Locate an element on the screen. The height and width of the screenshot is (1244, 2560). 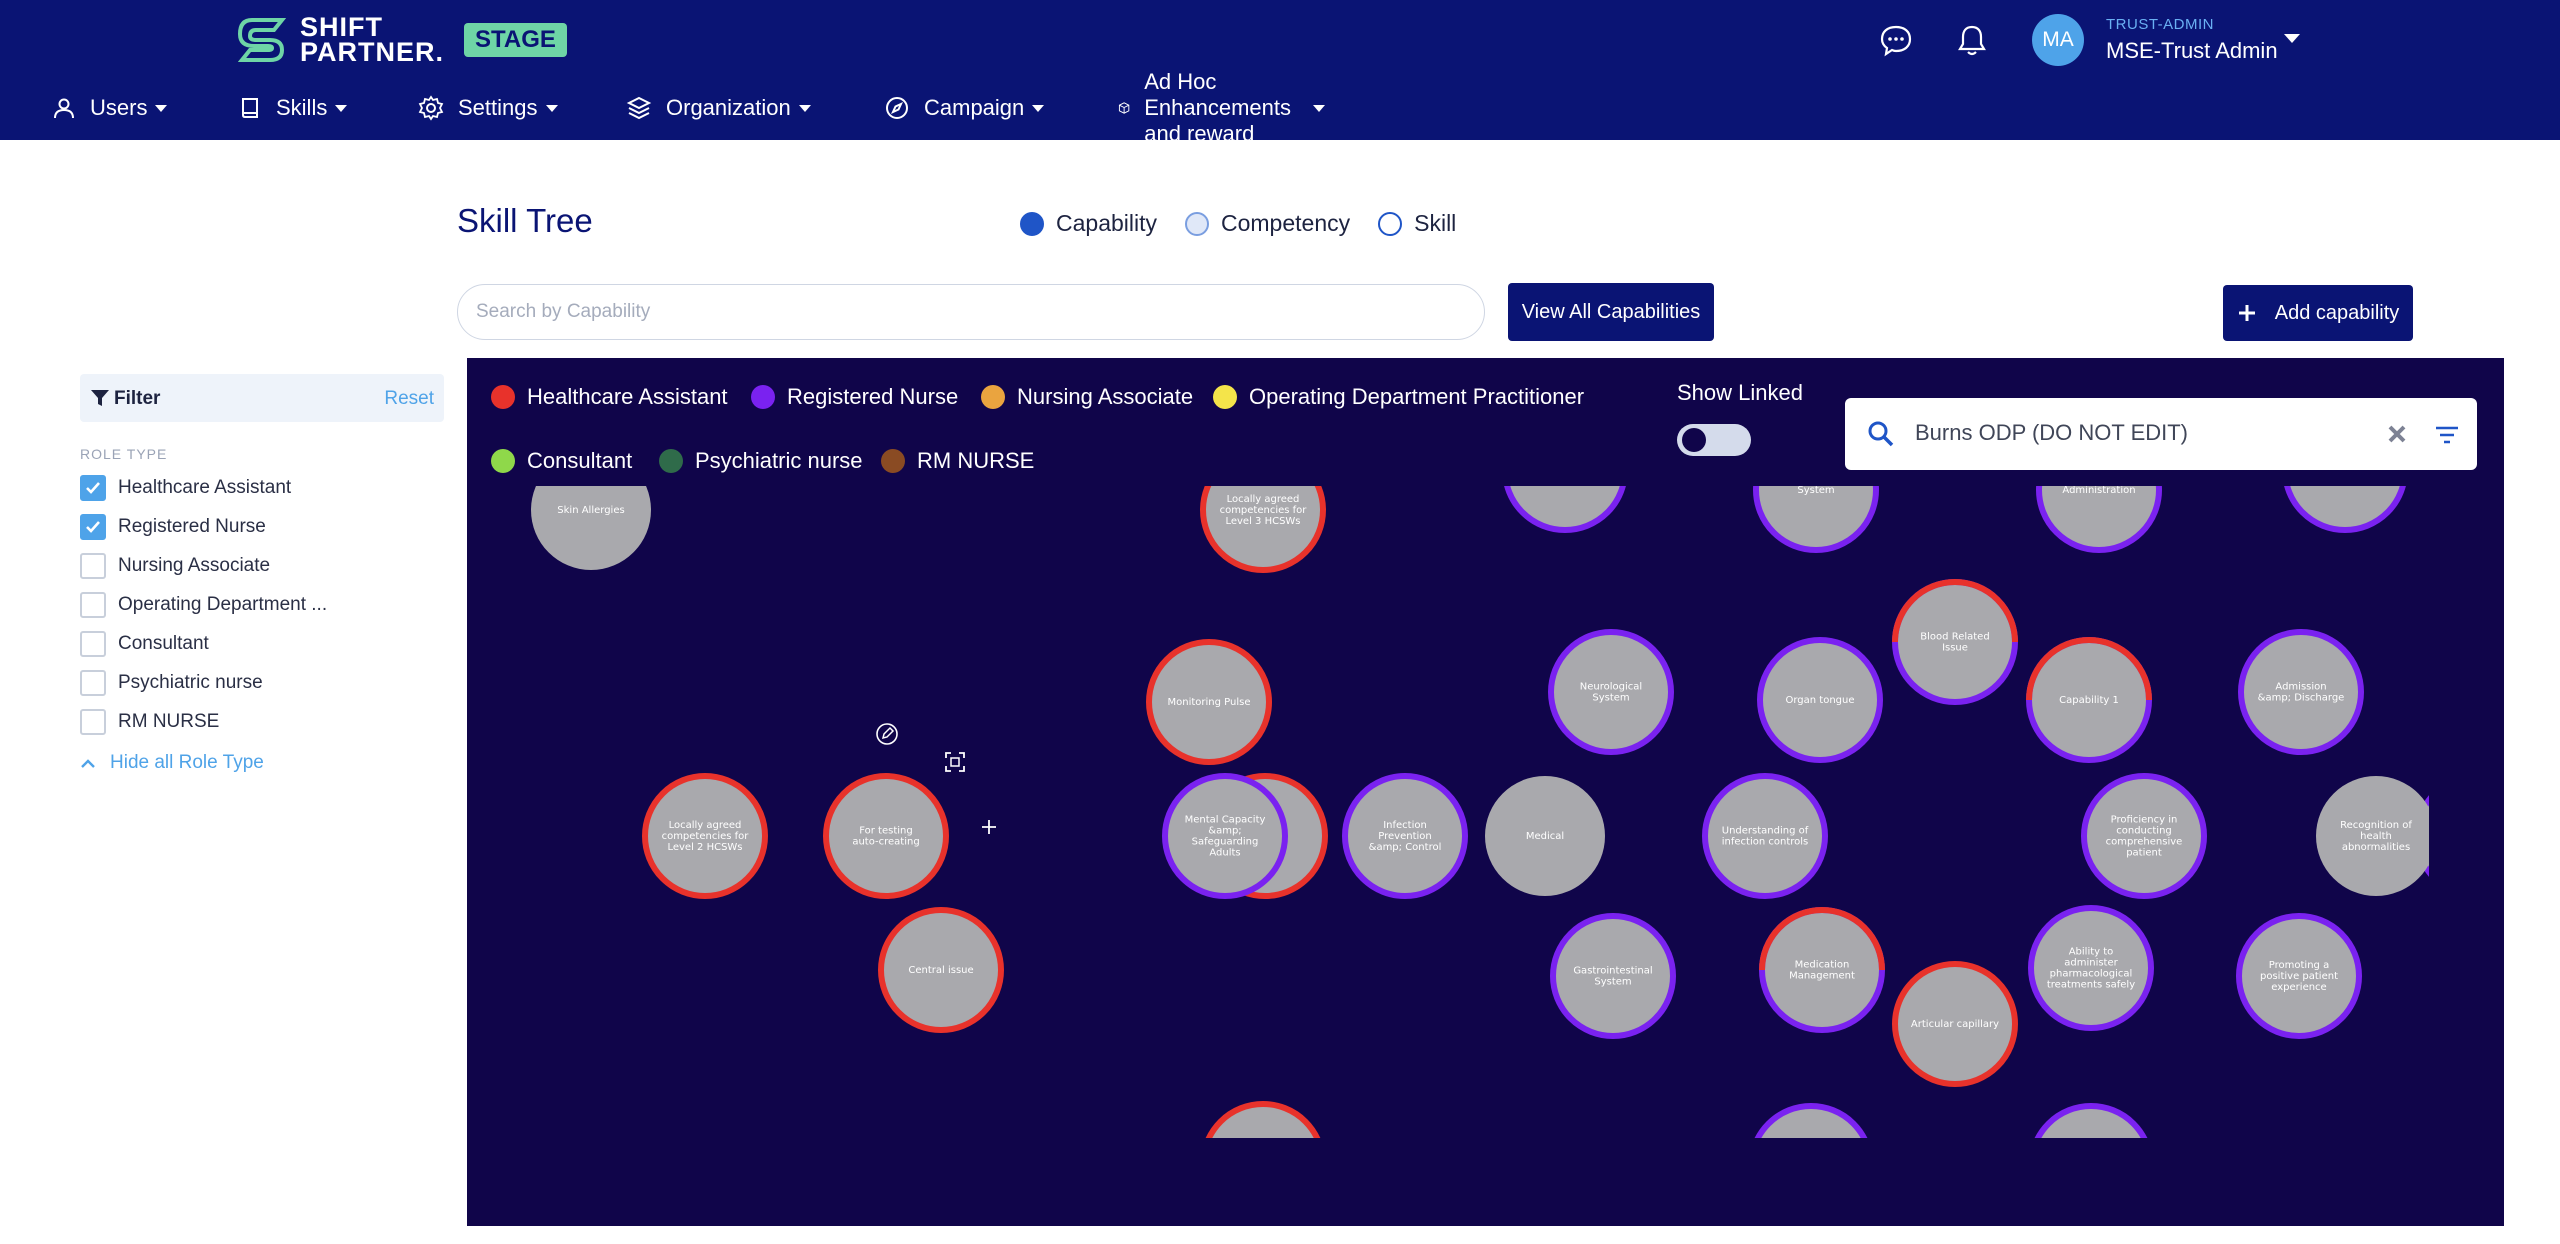
radio-capability: Capability is located at coordinates (1088, 223).